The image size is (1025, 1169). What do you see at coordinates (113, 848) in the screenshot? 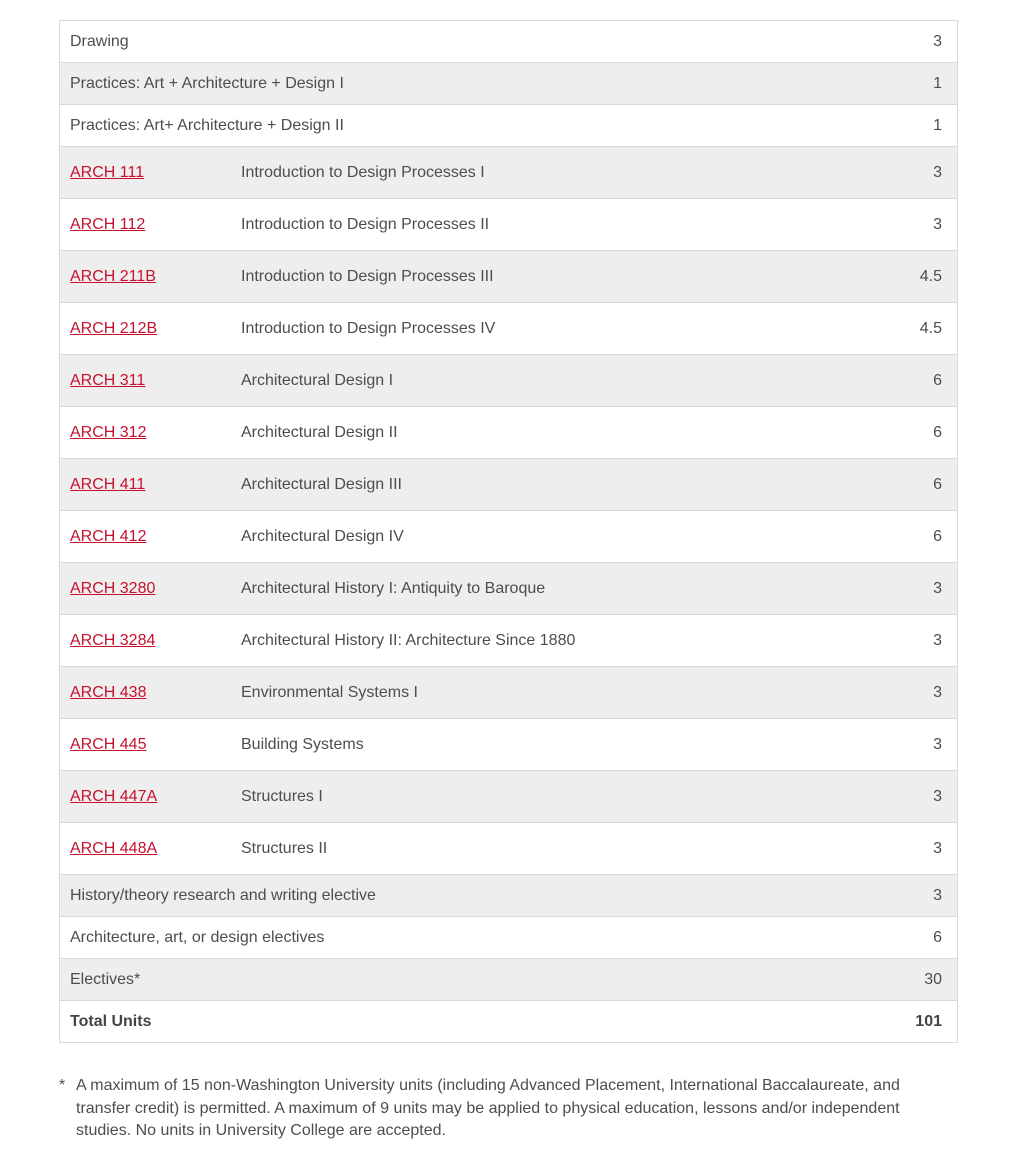
I see `course-code-link: ARCH 448A` at bounding box center [113, 848].